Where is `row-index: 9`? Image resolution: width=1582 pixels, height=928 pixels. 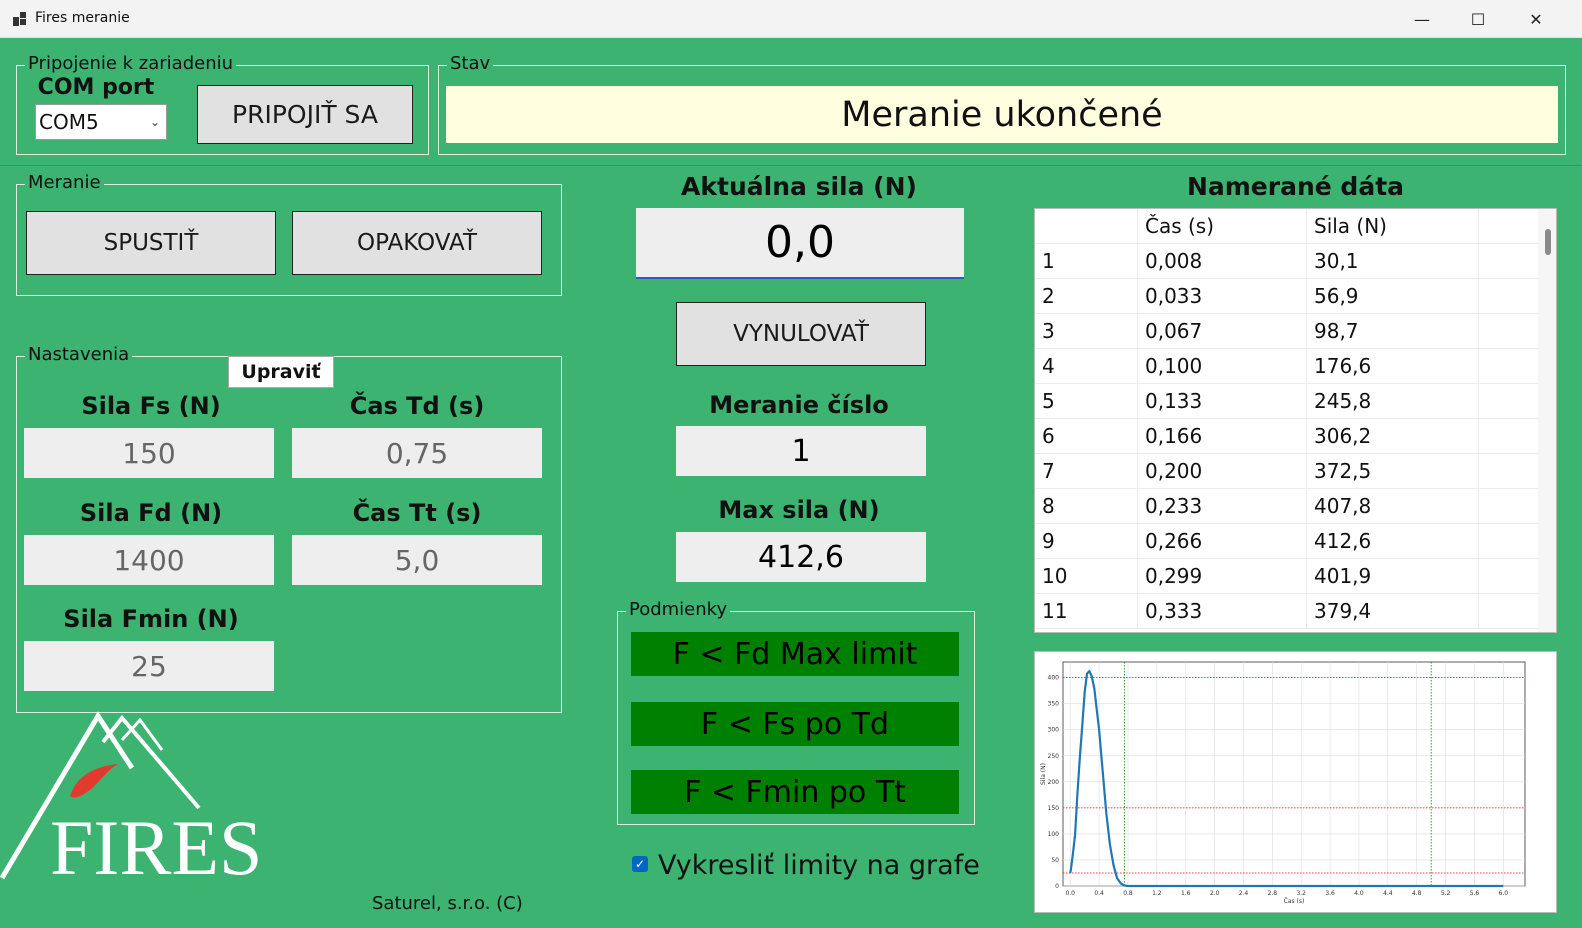 row-index: 9 is located at coordinates (1086, 541).